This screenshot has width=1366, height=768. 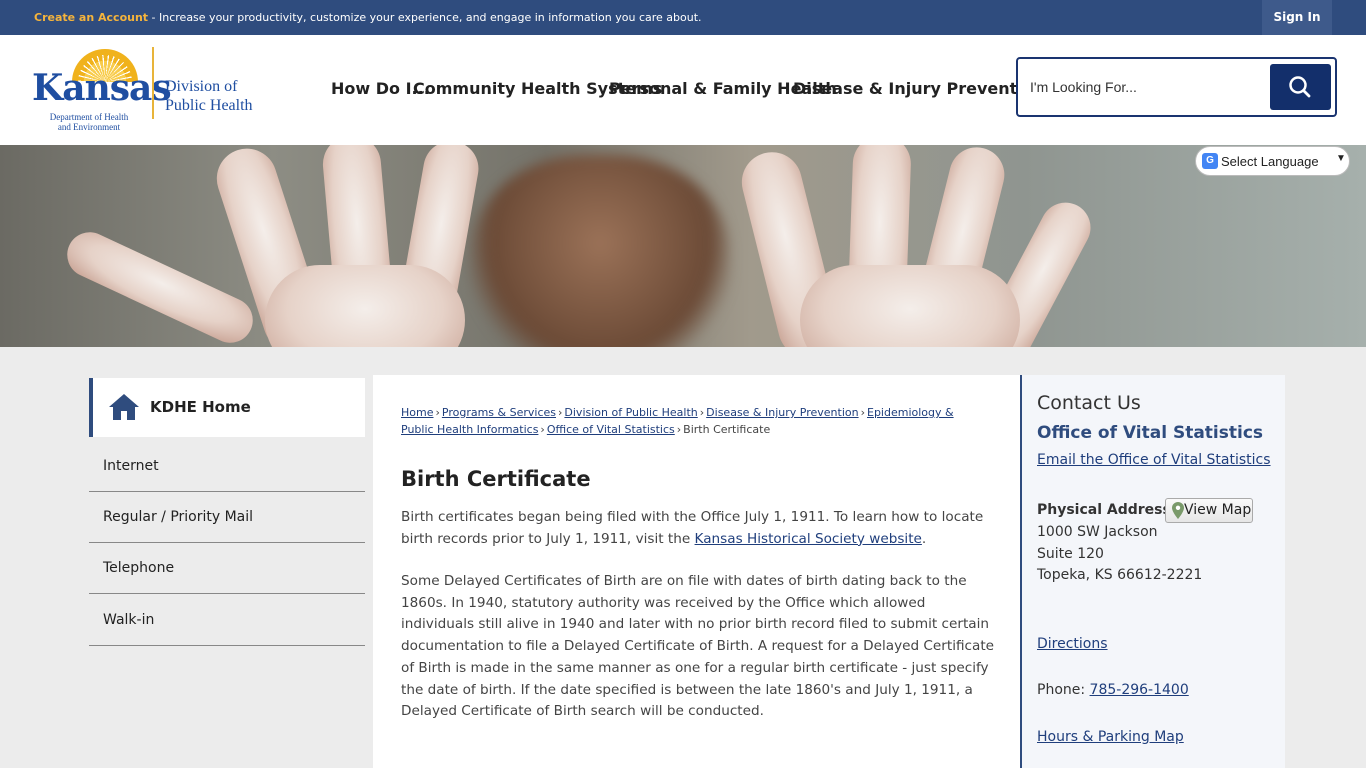 I want to click on google-translate-icon: G, so click(x=1210, y=161).